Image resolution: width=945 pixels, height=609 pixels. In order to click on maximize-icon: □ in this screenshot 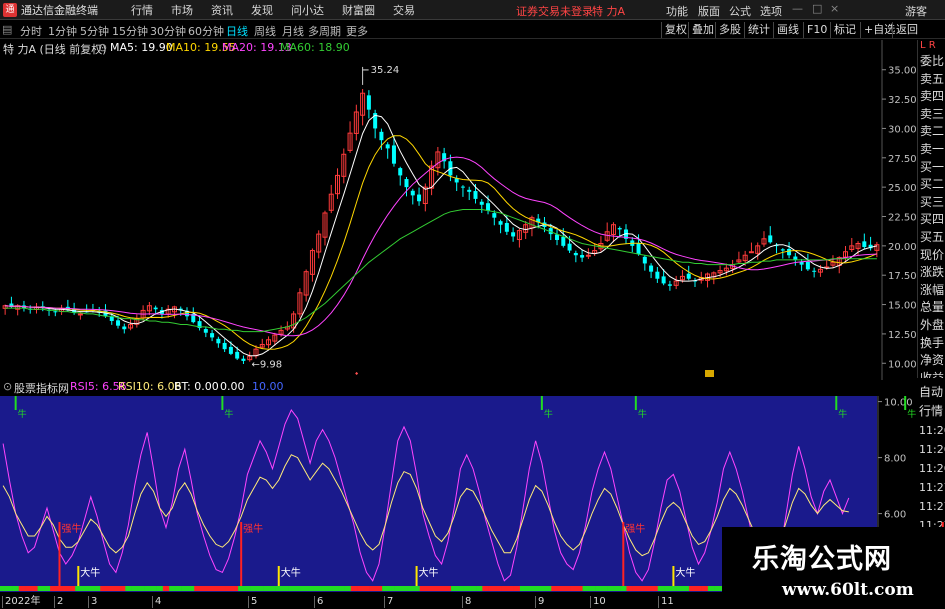, I will do `click(817, 8)`.